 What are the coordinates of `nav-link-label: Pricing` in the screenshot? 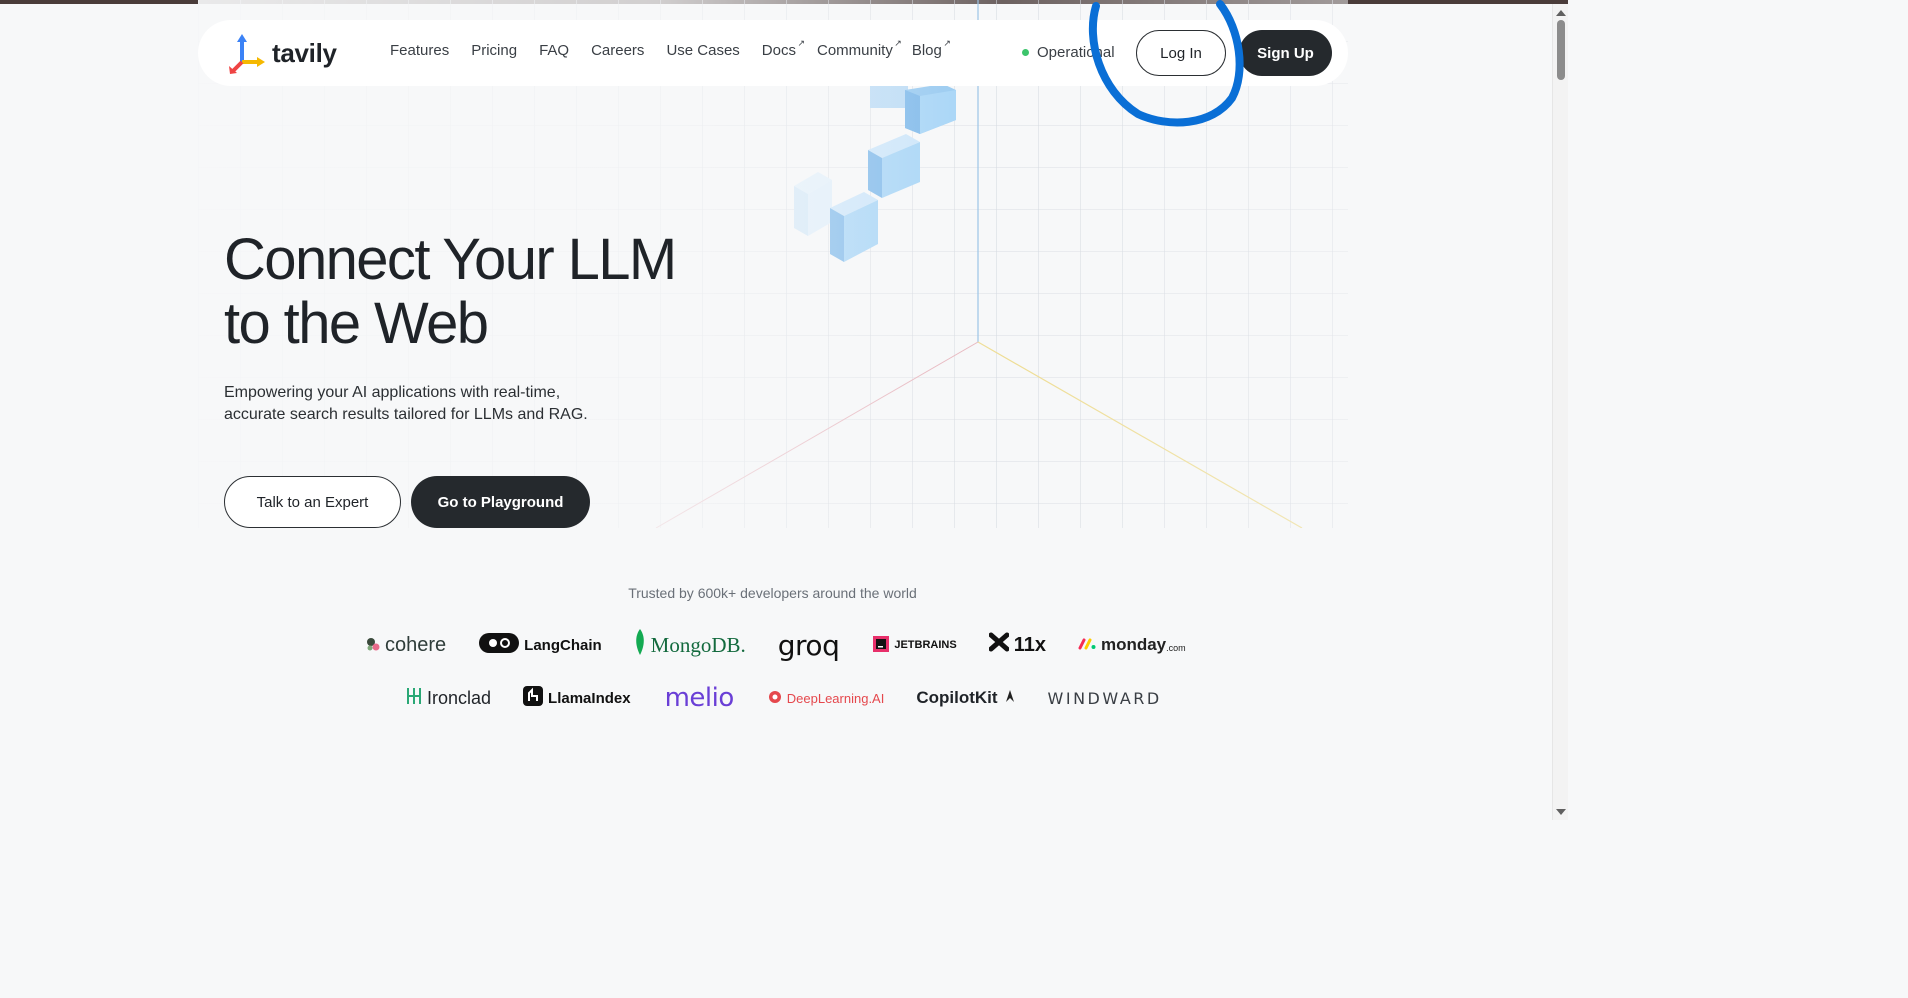 It's located at (494, 50).